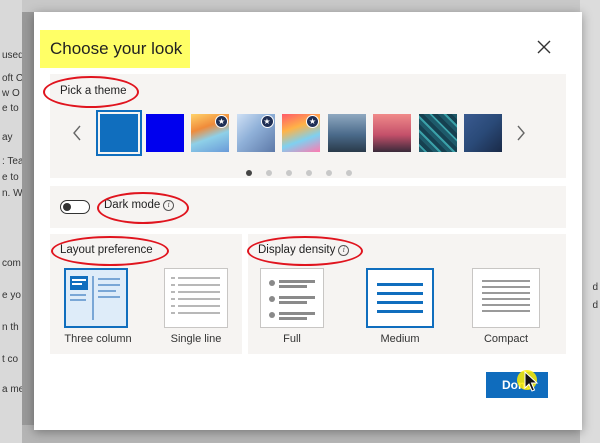 Image resolution: width=600 pixels, height=443 pixels. I want to click on three-column-layout-icon, so click(95, 298).